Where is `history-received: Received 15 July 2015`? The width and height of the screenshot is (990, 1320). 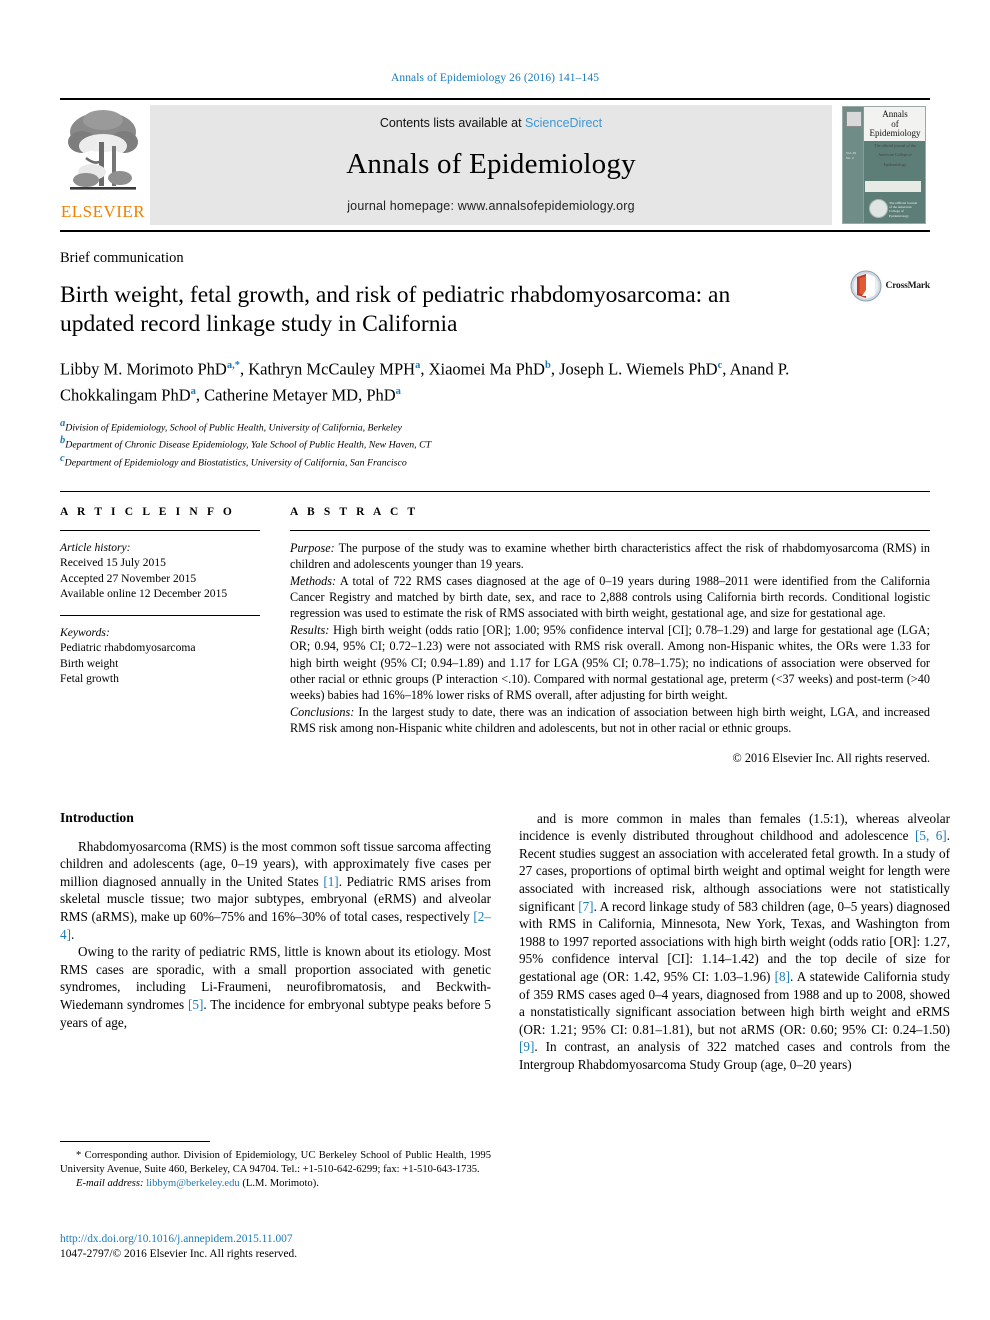 history-received: Received 15 July 2015 is located at coordinates (113, 563).